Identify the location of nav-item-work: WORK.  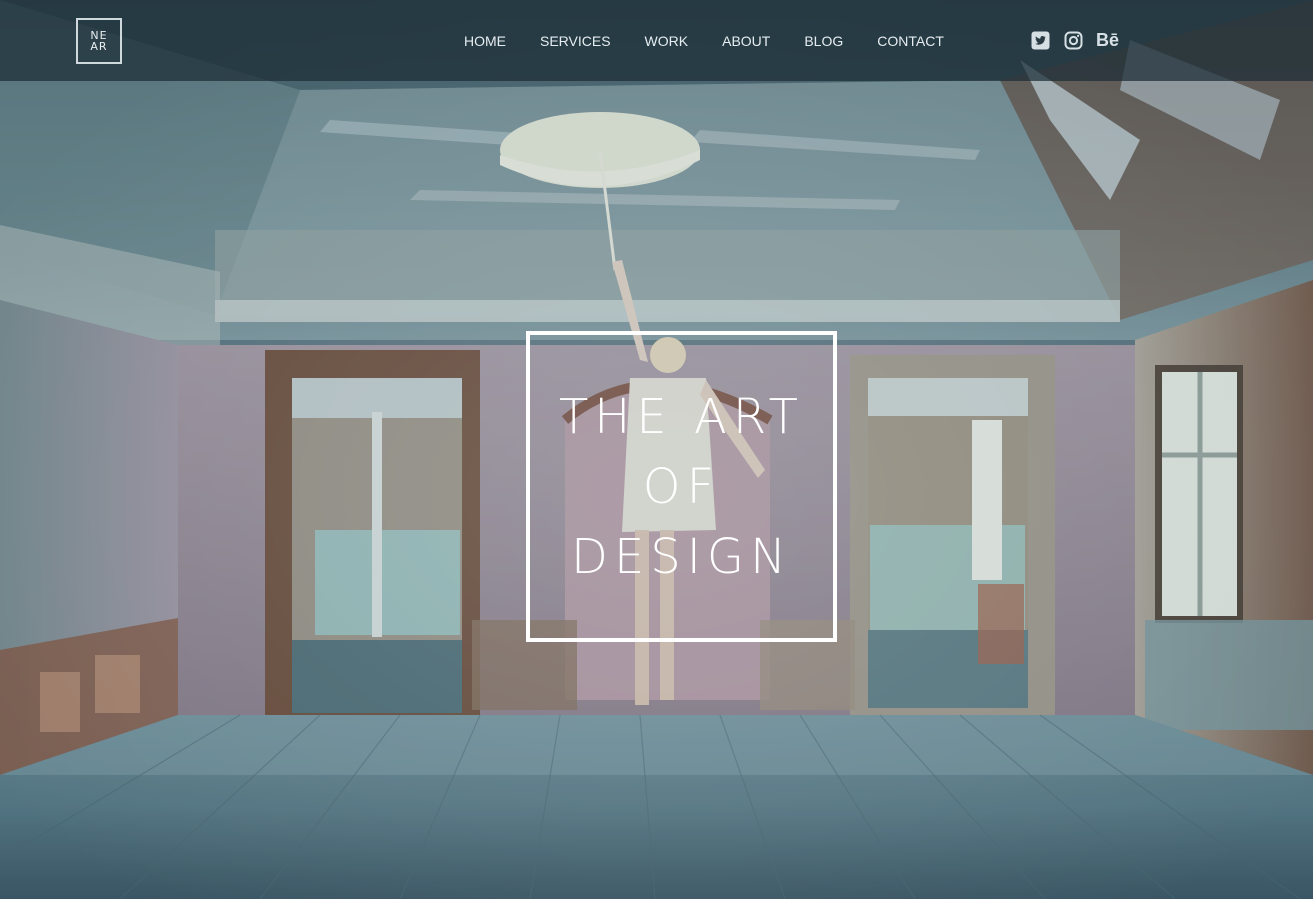
(667, 41).